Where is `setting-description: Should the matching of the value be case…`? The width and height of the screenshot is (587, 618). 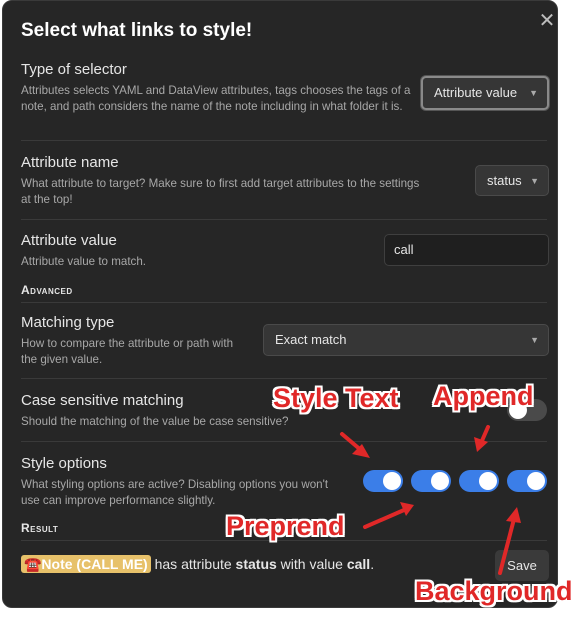
setting-description: Should the matching of the value be case… is located at coordinates (155, 421).